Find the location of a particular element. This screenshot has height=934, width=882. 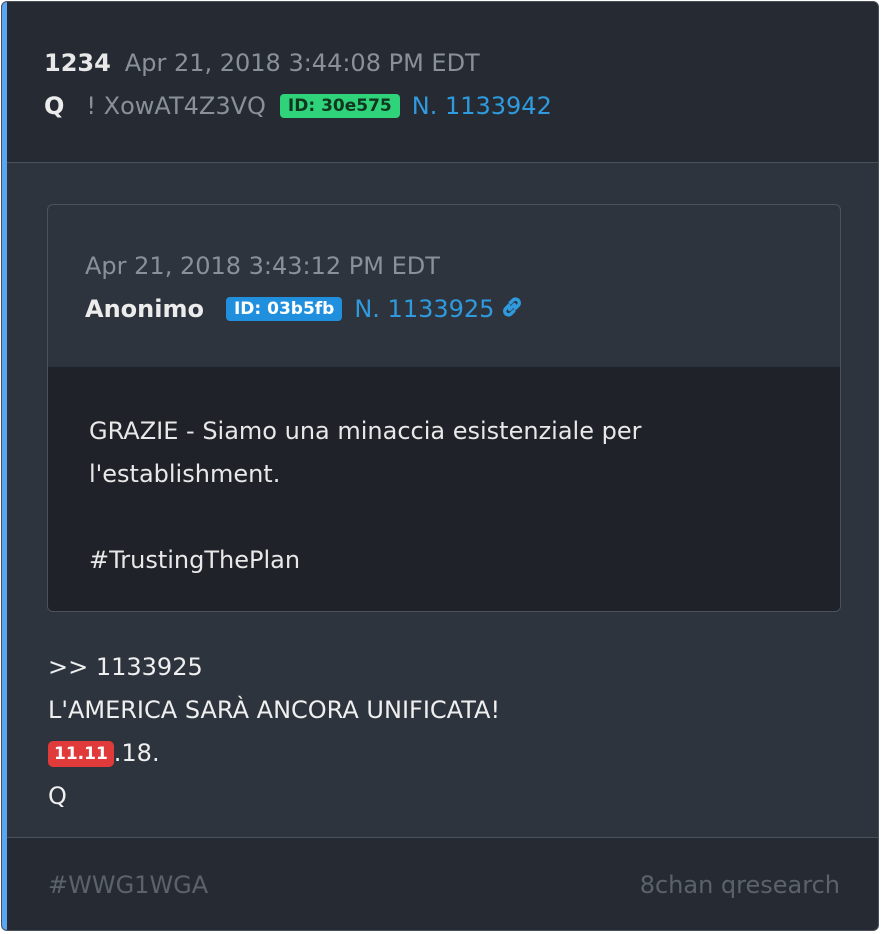

footer-hashtag: #WWG1WGA is located at coordinates (128, 885).